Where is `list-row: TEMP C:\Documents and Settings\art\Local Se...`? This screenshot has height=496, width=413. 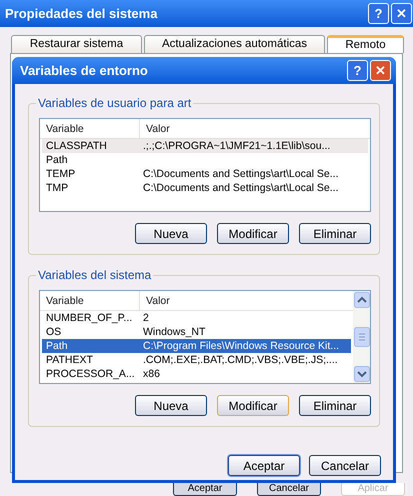
list-row: TEMP C:\Documents and Settings\art\Local Se... is located at coordinates (205, 174).